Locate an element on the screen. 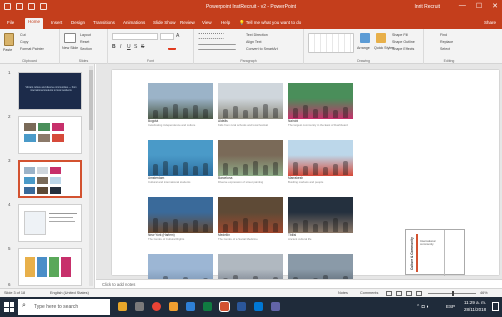 The width and height of the screenshot is (502, 317). tab-review: Review is located at coordinates (187, 22).